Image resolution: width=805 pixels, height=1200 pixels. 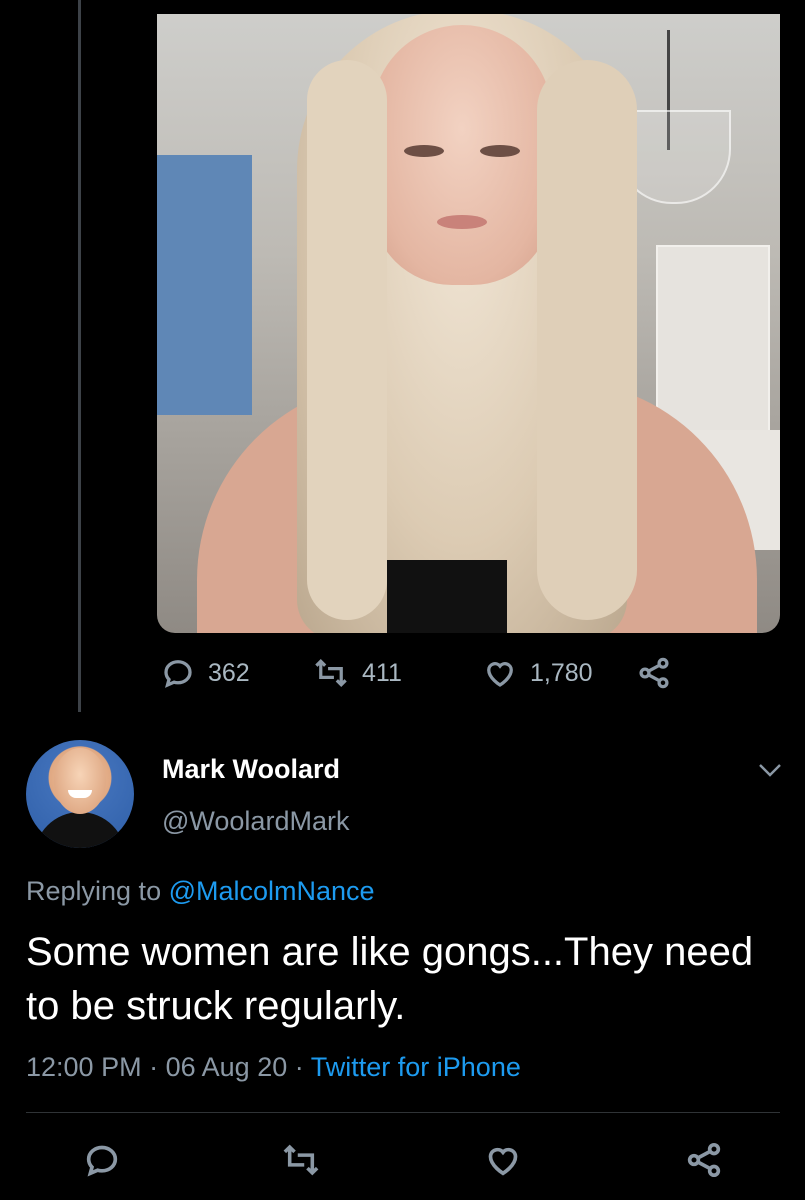 I want to click on media-mouth, so click(x=462, y=222).